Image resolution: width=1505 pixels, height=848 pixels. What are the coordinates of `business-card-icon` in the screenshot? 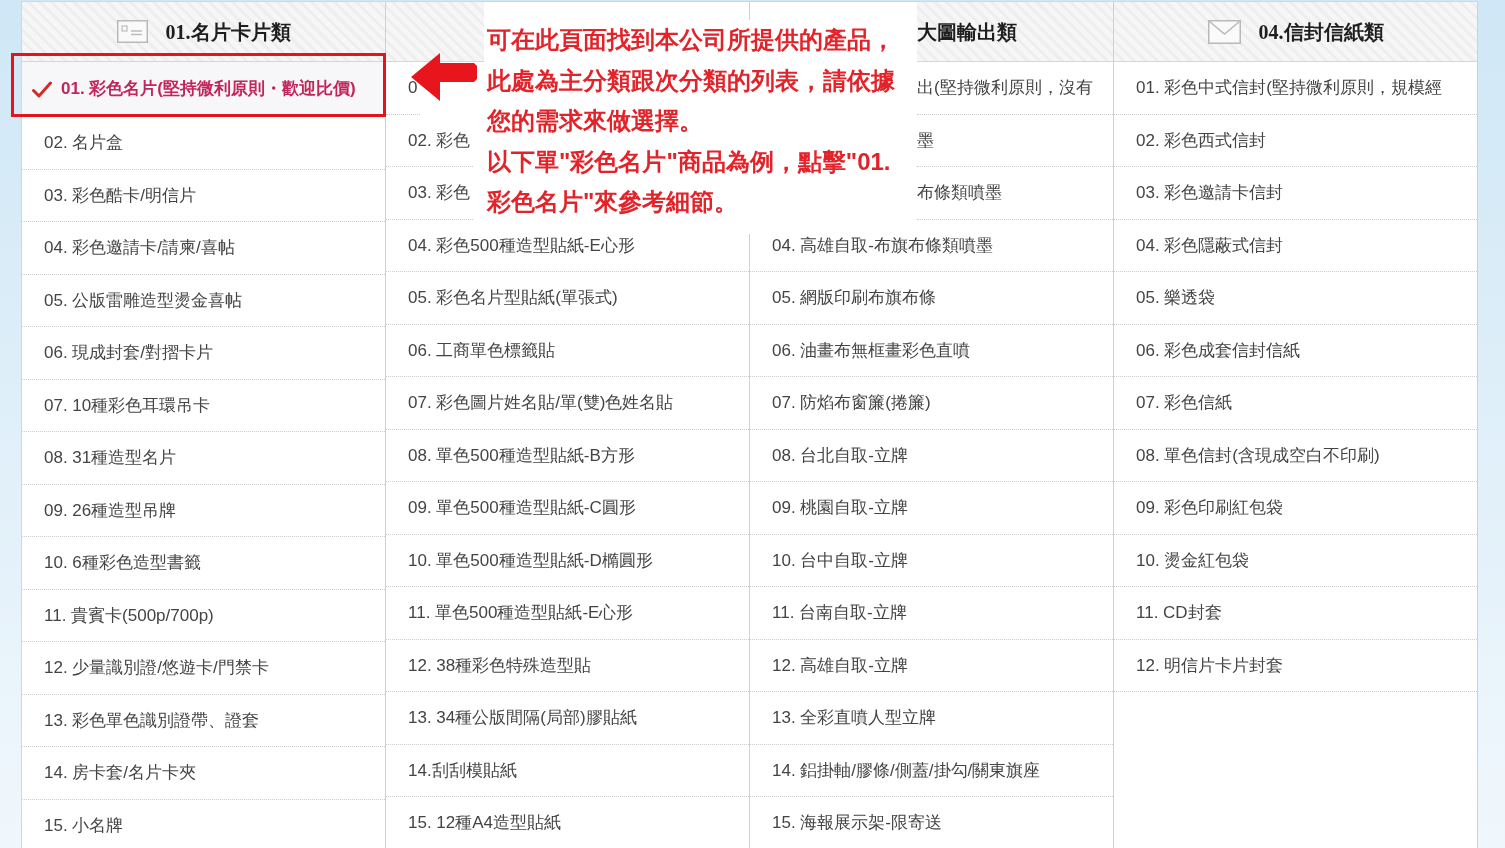 It's located at (132, 31).